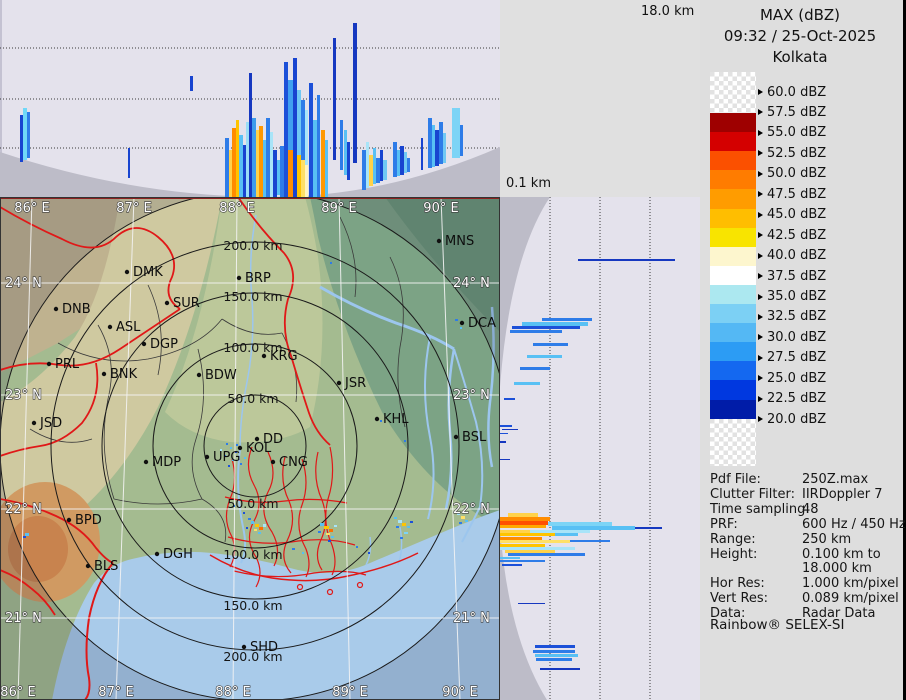 This screenshot has width=906, height=700. Describe the element at coordinates (226, 457) in the screenshot. I see `city-label: UPG` at that location.